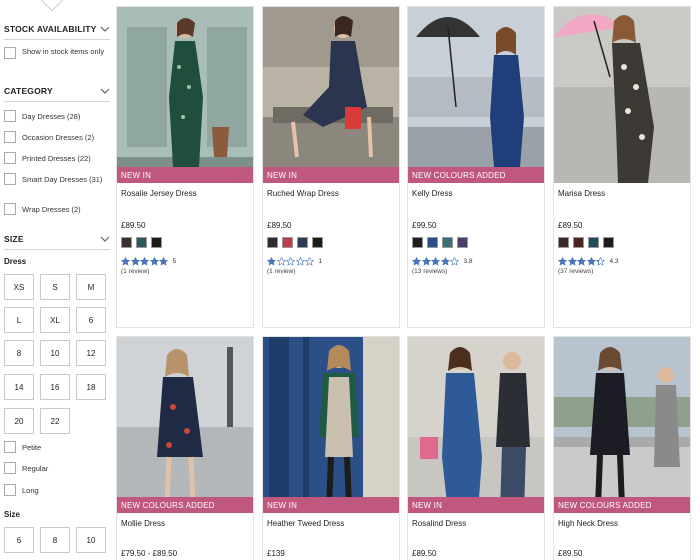 The width and height of the screenshot is (700, 560). I want to click on size-button-20: 20, so click(19, 421).